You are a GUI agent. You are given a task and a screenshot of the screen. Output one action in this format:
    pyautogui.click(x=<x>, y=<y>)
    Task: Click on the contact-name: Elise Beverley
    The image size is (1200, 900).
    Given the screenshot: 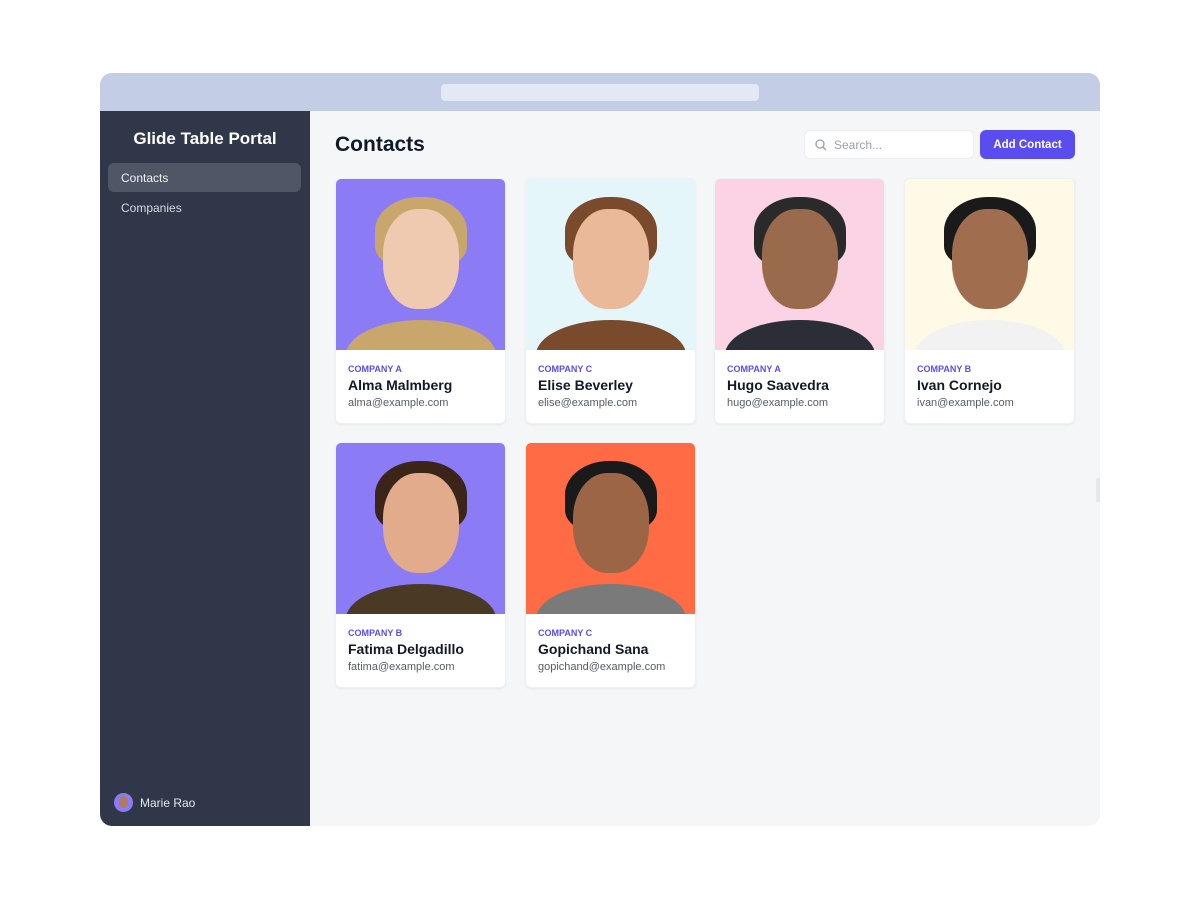 What is the action you would take?
    pyautogui.click(x=585, y=385)
    